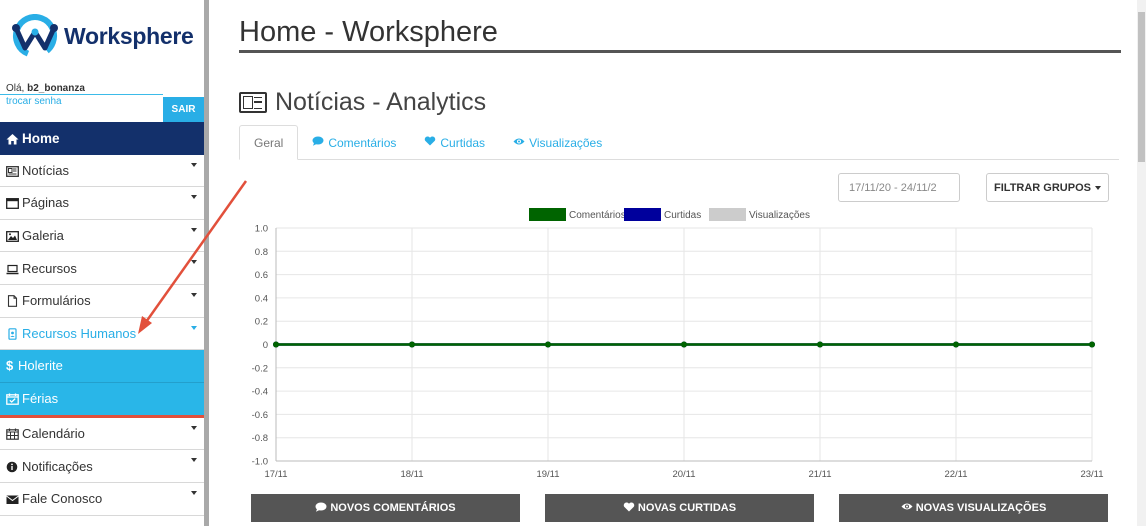 This screenshot has height=526, width=1146. What do you see at coordinates (102, 366) in the screenshot?
I see `sidebar-item-holerite: $ Holerite` at bounding box center [102, 366].